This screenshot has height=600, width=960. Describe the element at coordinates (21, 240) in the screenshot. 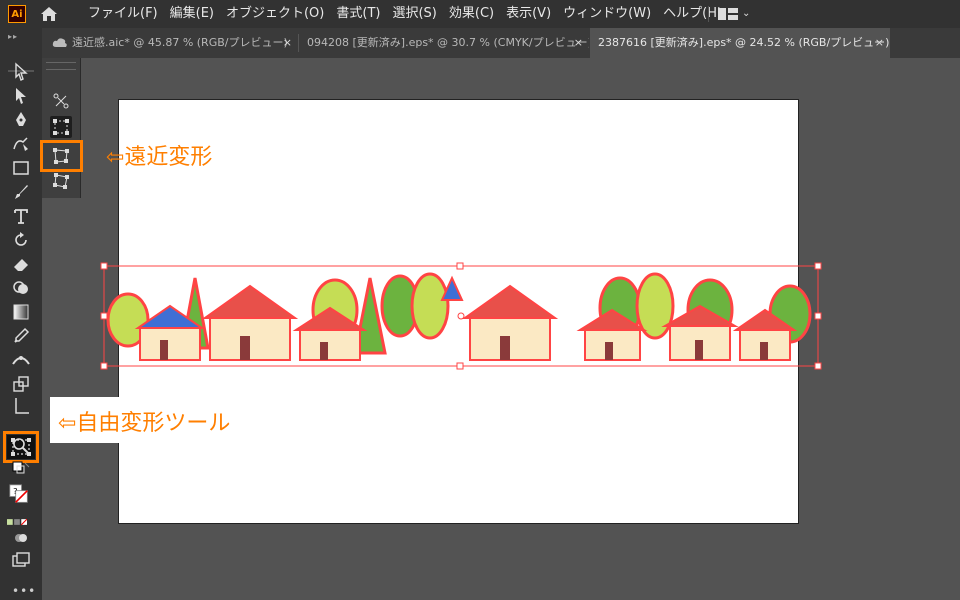

I see `rotate-tool-icon` at that location.